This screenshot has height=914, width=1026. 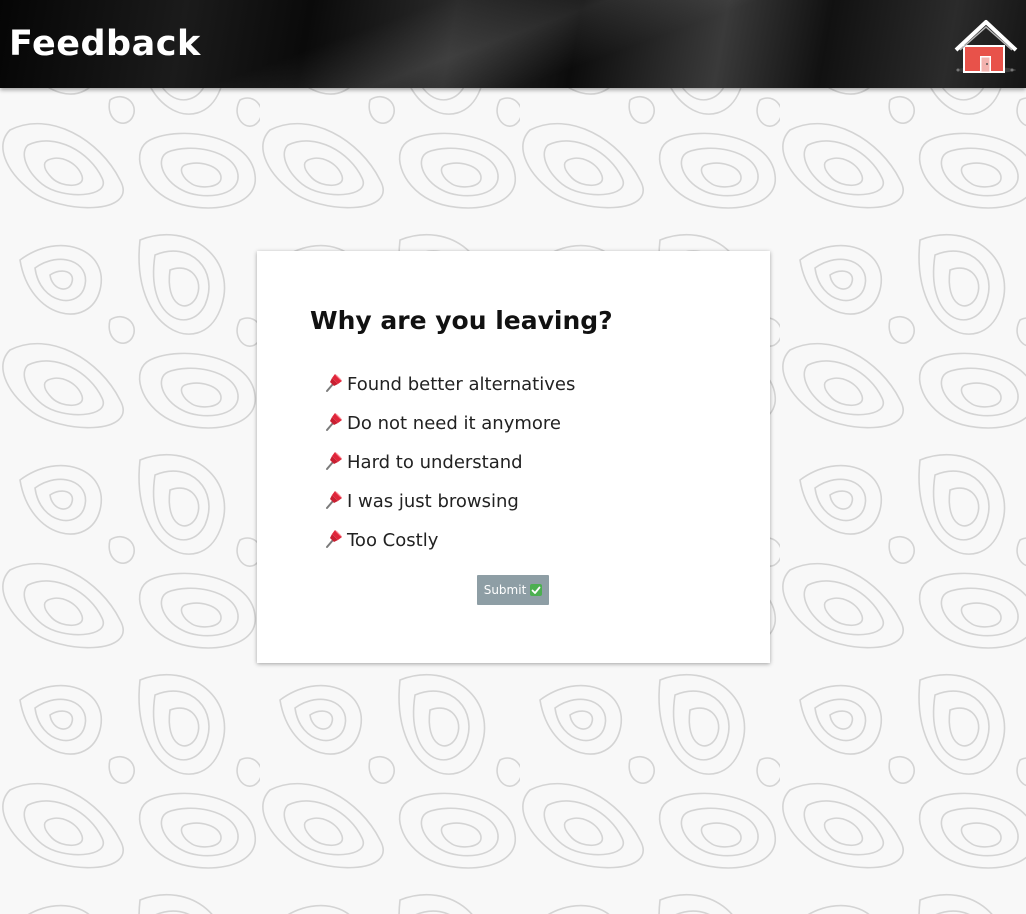 I want to click on submit-label: Submit, so click(x=505, y=590).